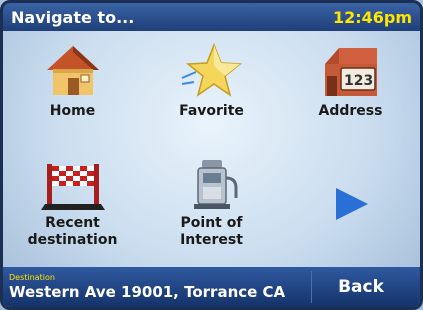  What do you see at coordinates (350, 111) in the screenshot?
I see `menu-item-label: Address` at bounding box center [350, 111].